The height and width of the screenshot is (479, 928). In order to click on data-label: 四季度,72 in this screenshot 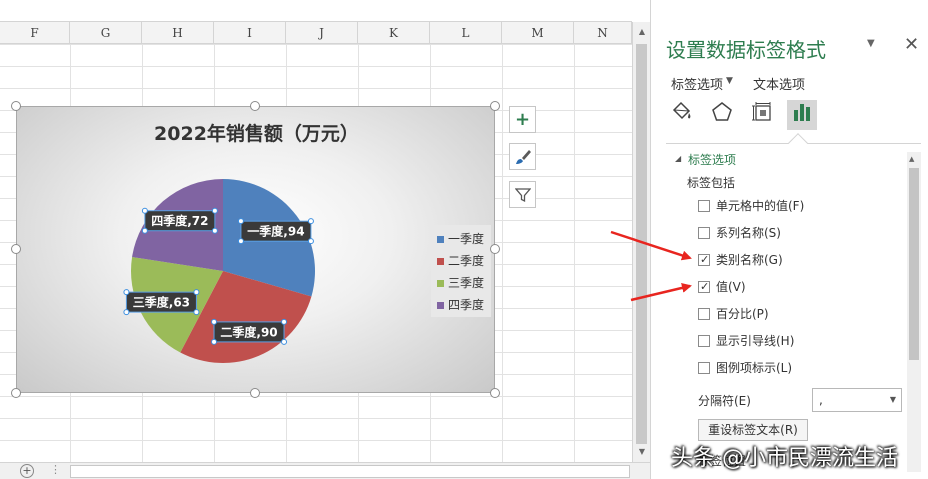, I will do `click(179, 220)`.